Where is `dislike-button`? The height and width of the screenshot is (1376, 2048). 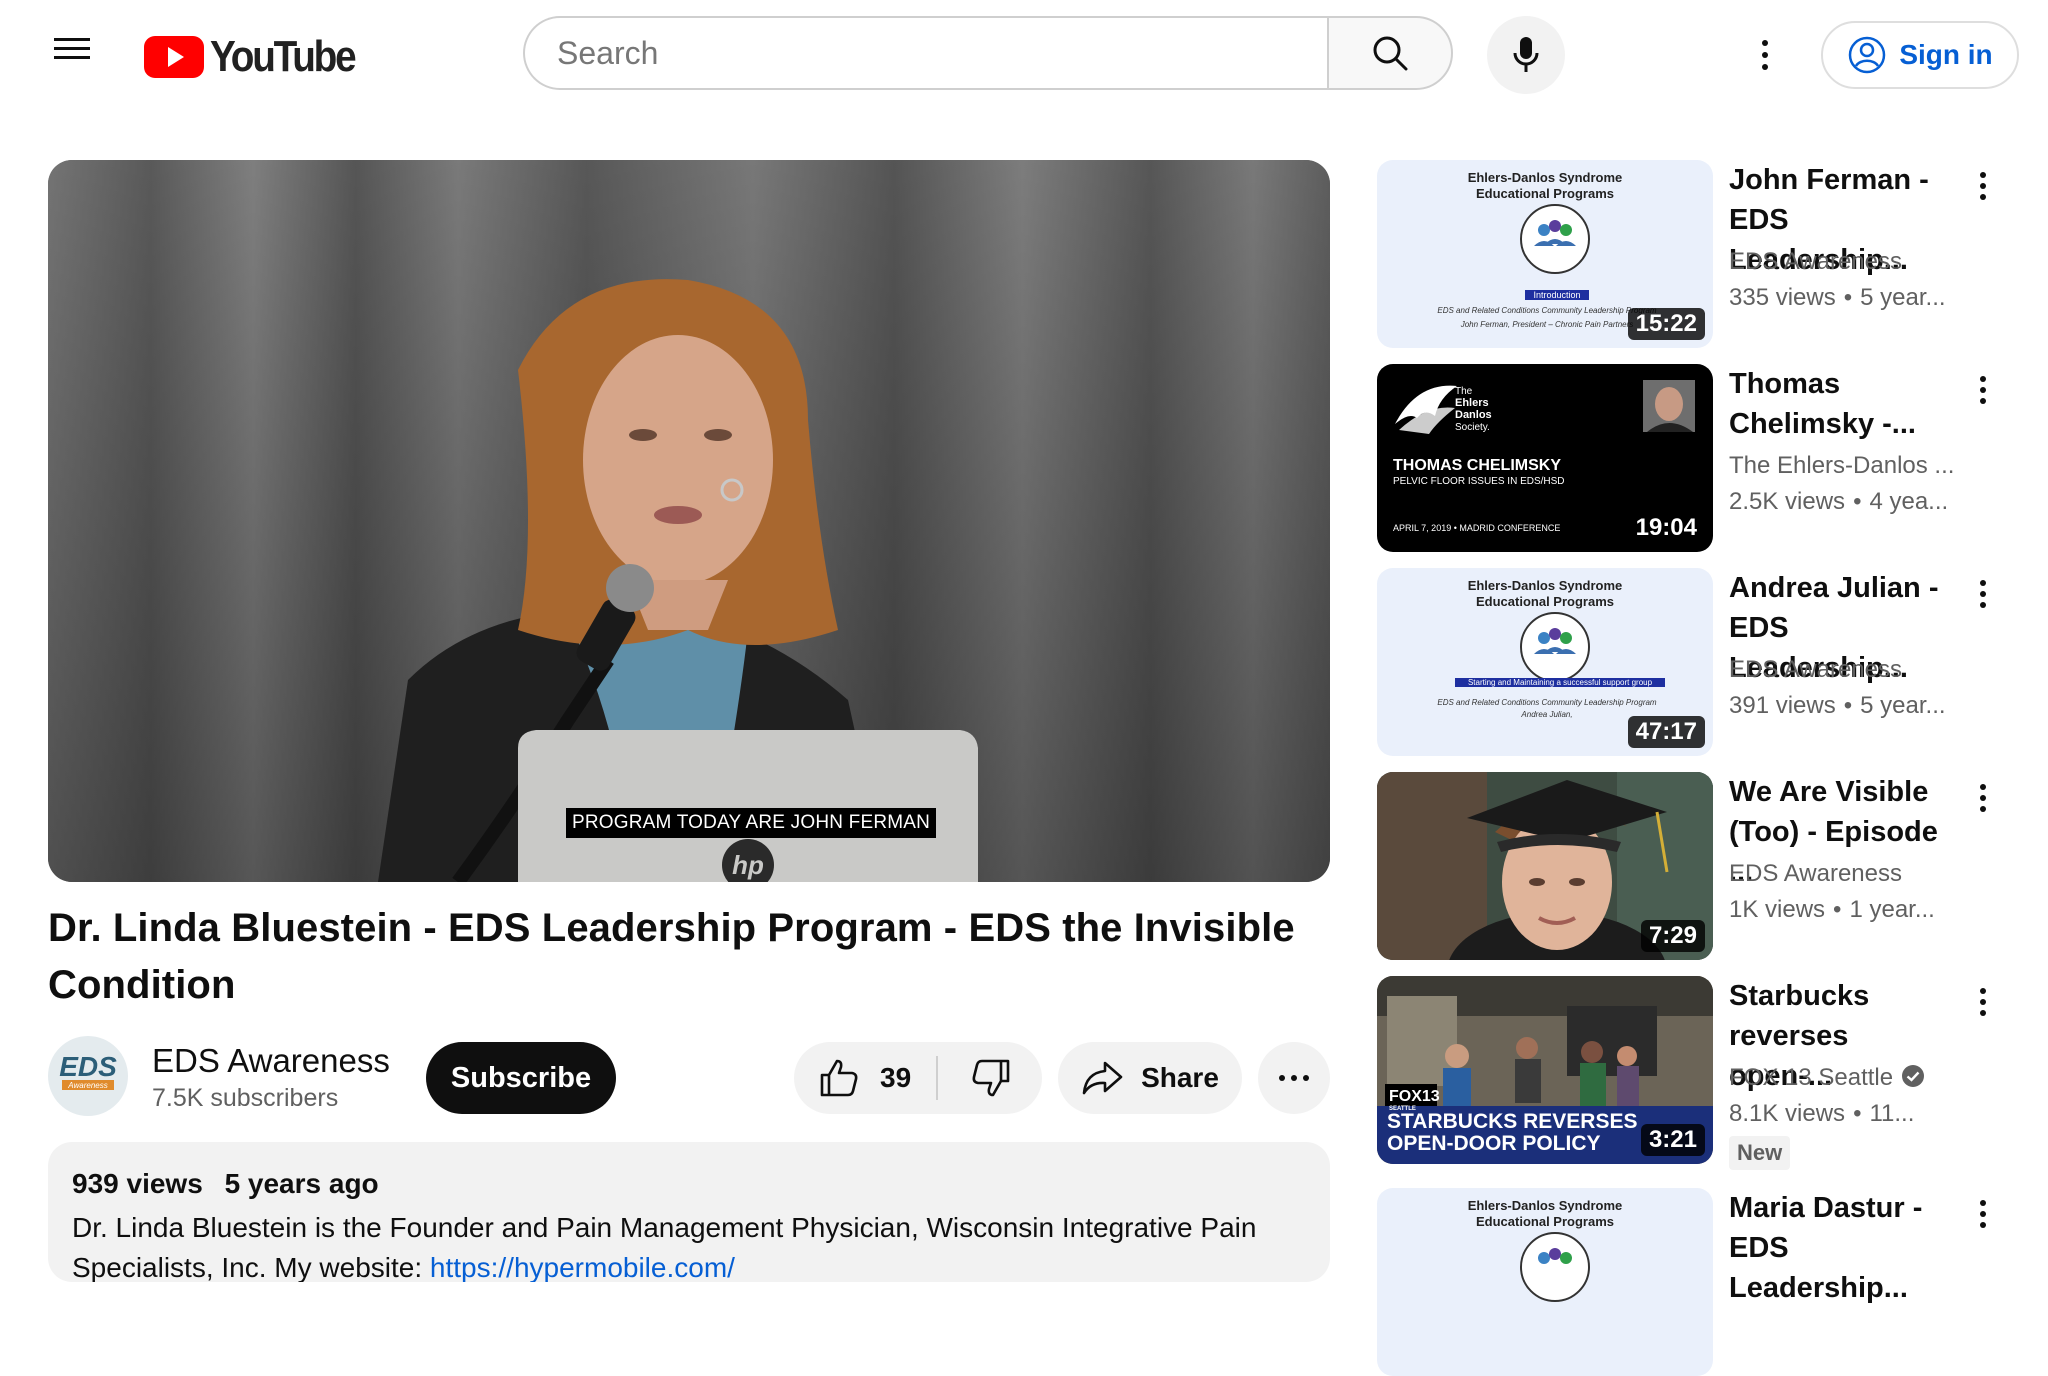 dislike-button is located at coordinates (991, 1078).